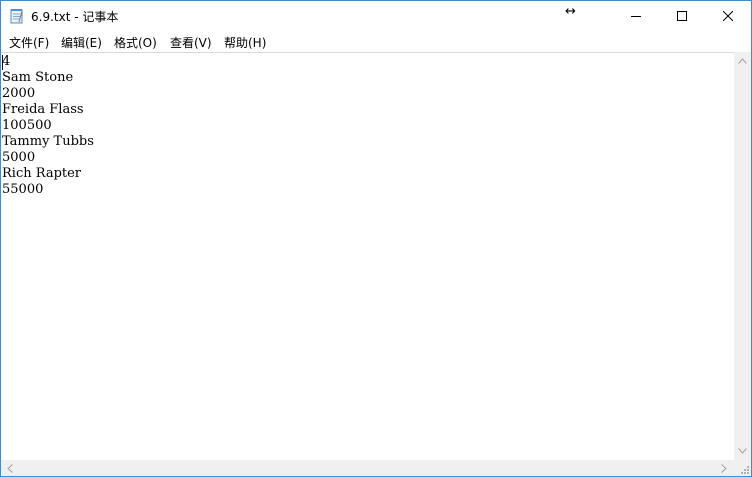 This screenshot has width=752, height=477. Describe the element at coordinates (745, 470) in the screenshot. I see `size-grip-icon` at that location.